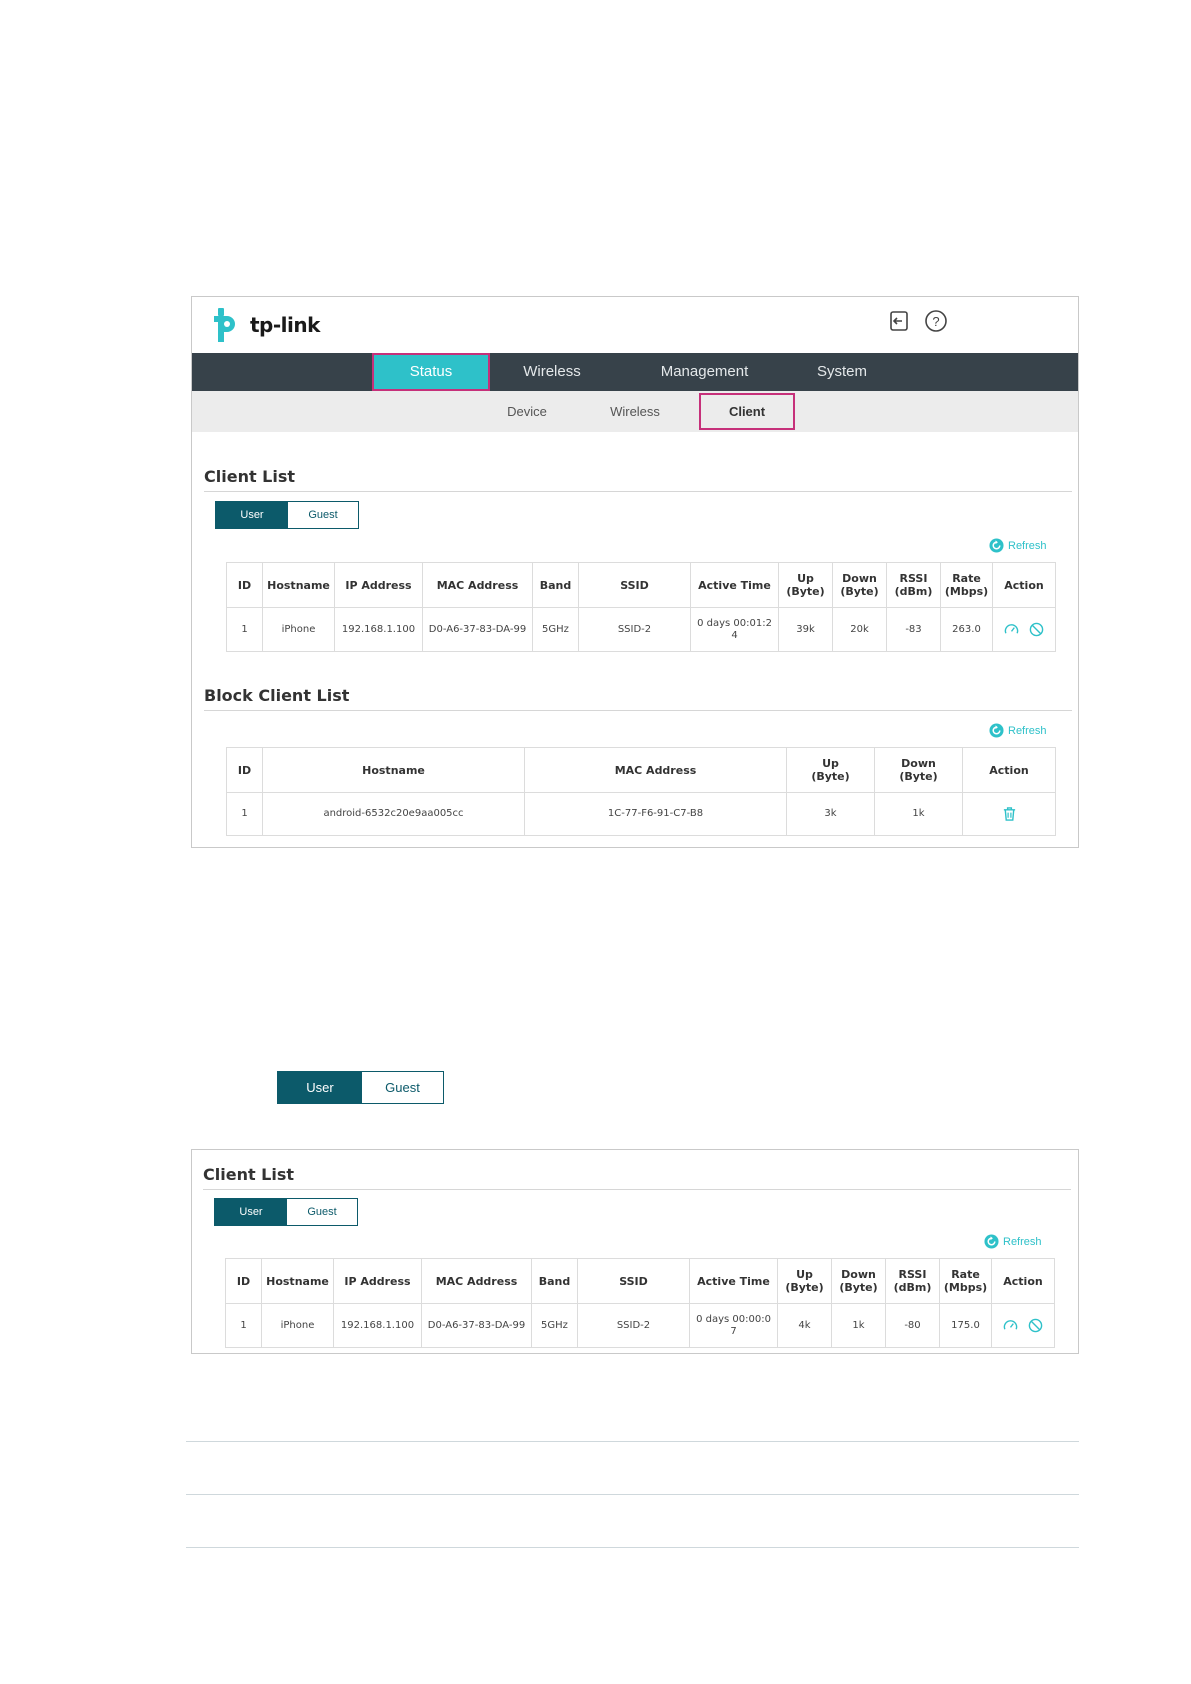 The image size is (1191, 1684). What do you see at coordinates (635, 325) in the screenshot?
I see `header-bar: tp-link ?` at bounding box center [635, 325].